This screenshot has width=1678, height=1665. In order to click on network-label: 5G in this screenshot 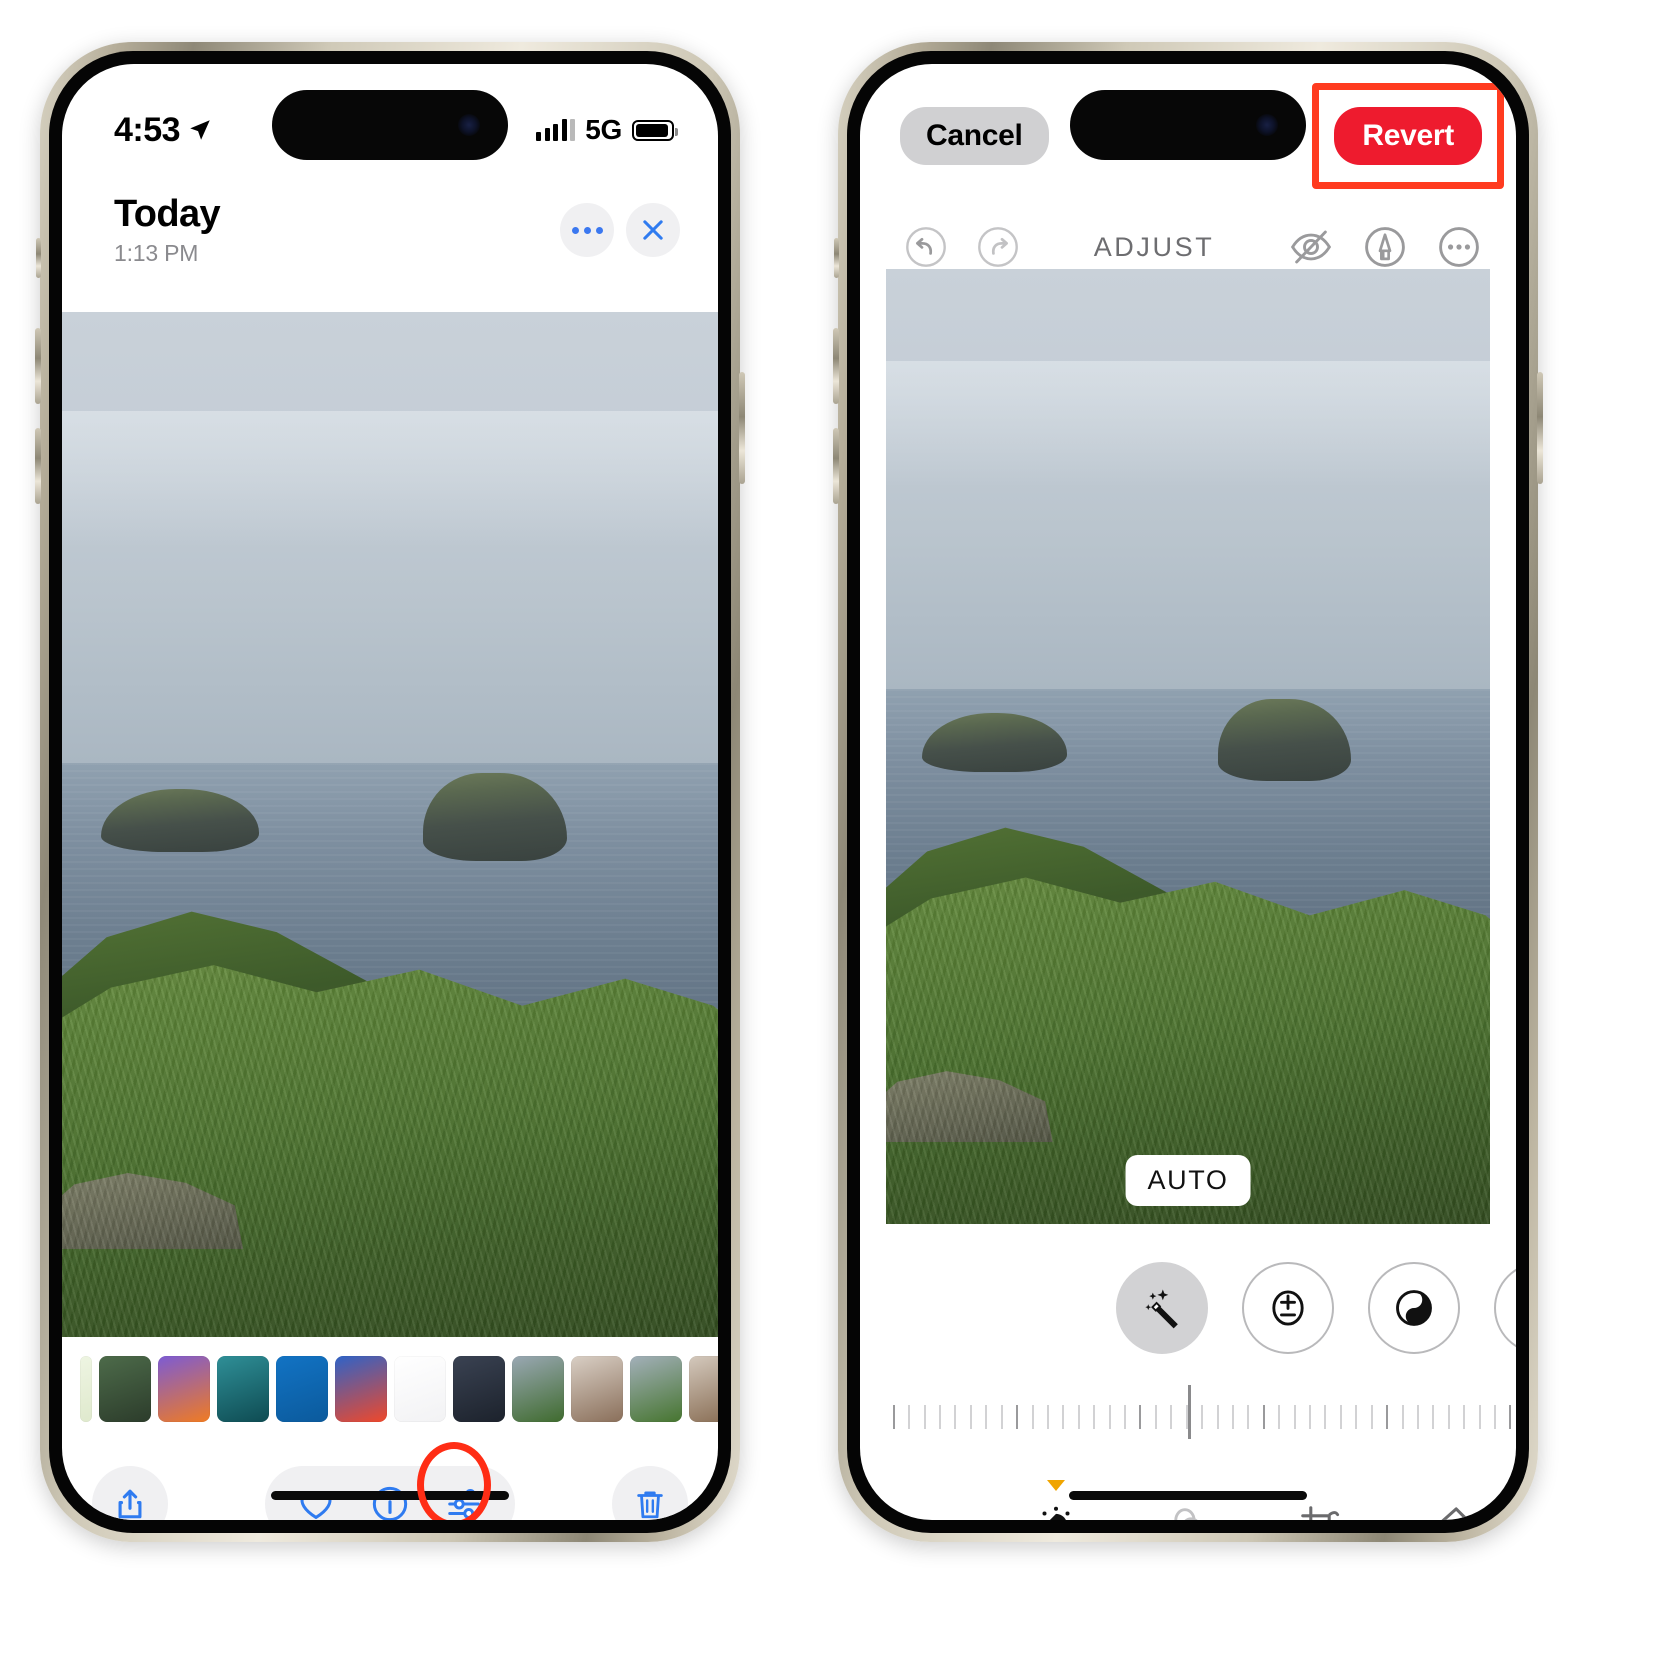, I will do `click(603, 129)`.